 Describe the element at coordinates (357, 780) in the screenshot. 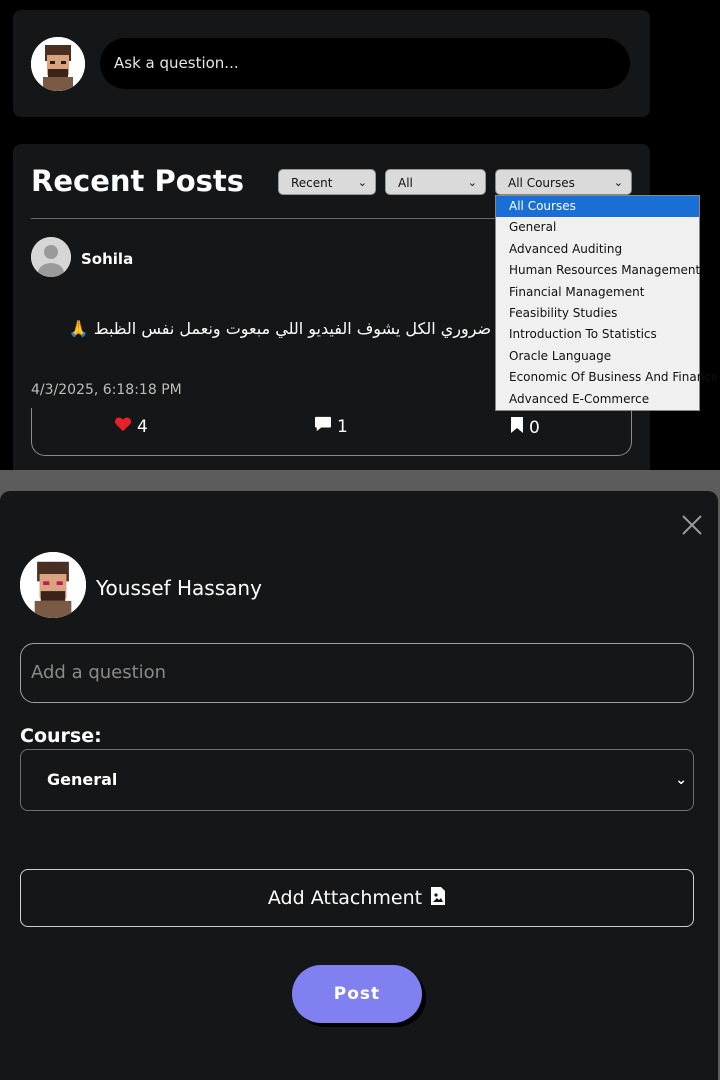

I see `course-select: General ⌄` at that location.